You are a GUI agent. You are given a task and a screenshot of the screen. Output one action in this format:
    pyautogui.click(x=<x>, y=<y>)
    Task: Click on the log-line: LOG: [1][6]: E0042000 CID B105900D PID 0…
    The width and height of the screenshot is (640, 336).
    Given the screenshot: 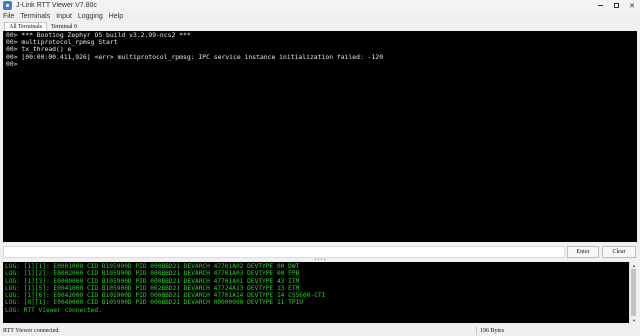 What is the action you would take?
    pyautogui.click(x=165, y=296)
    